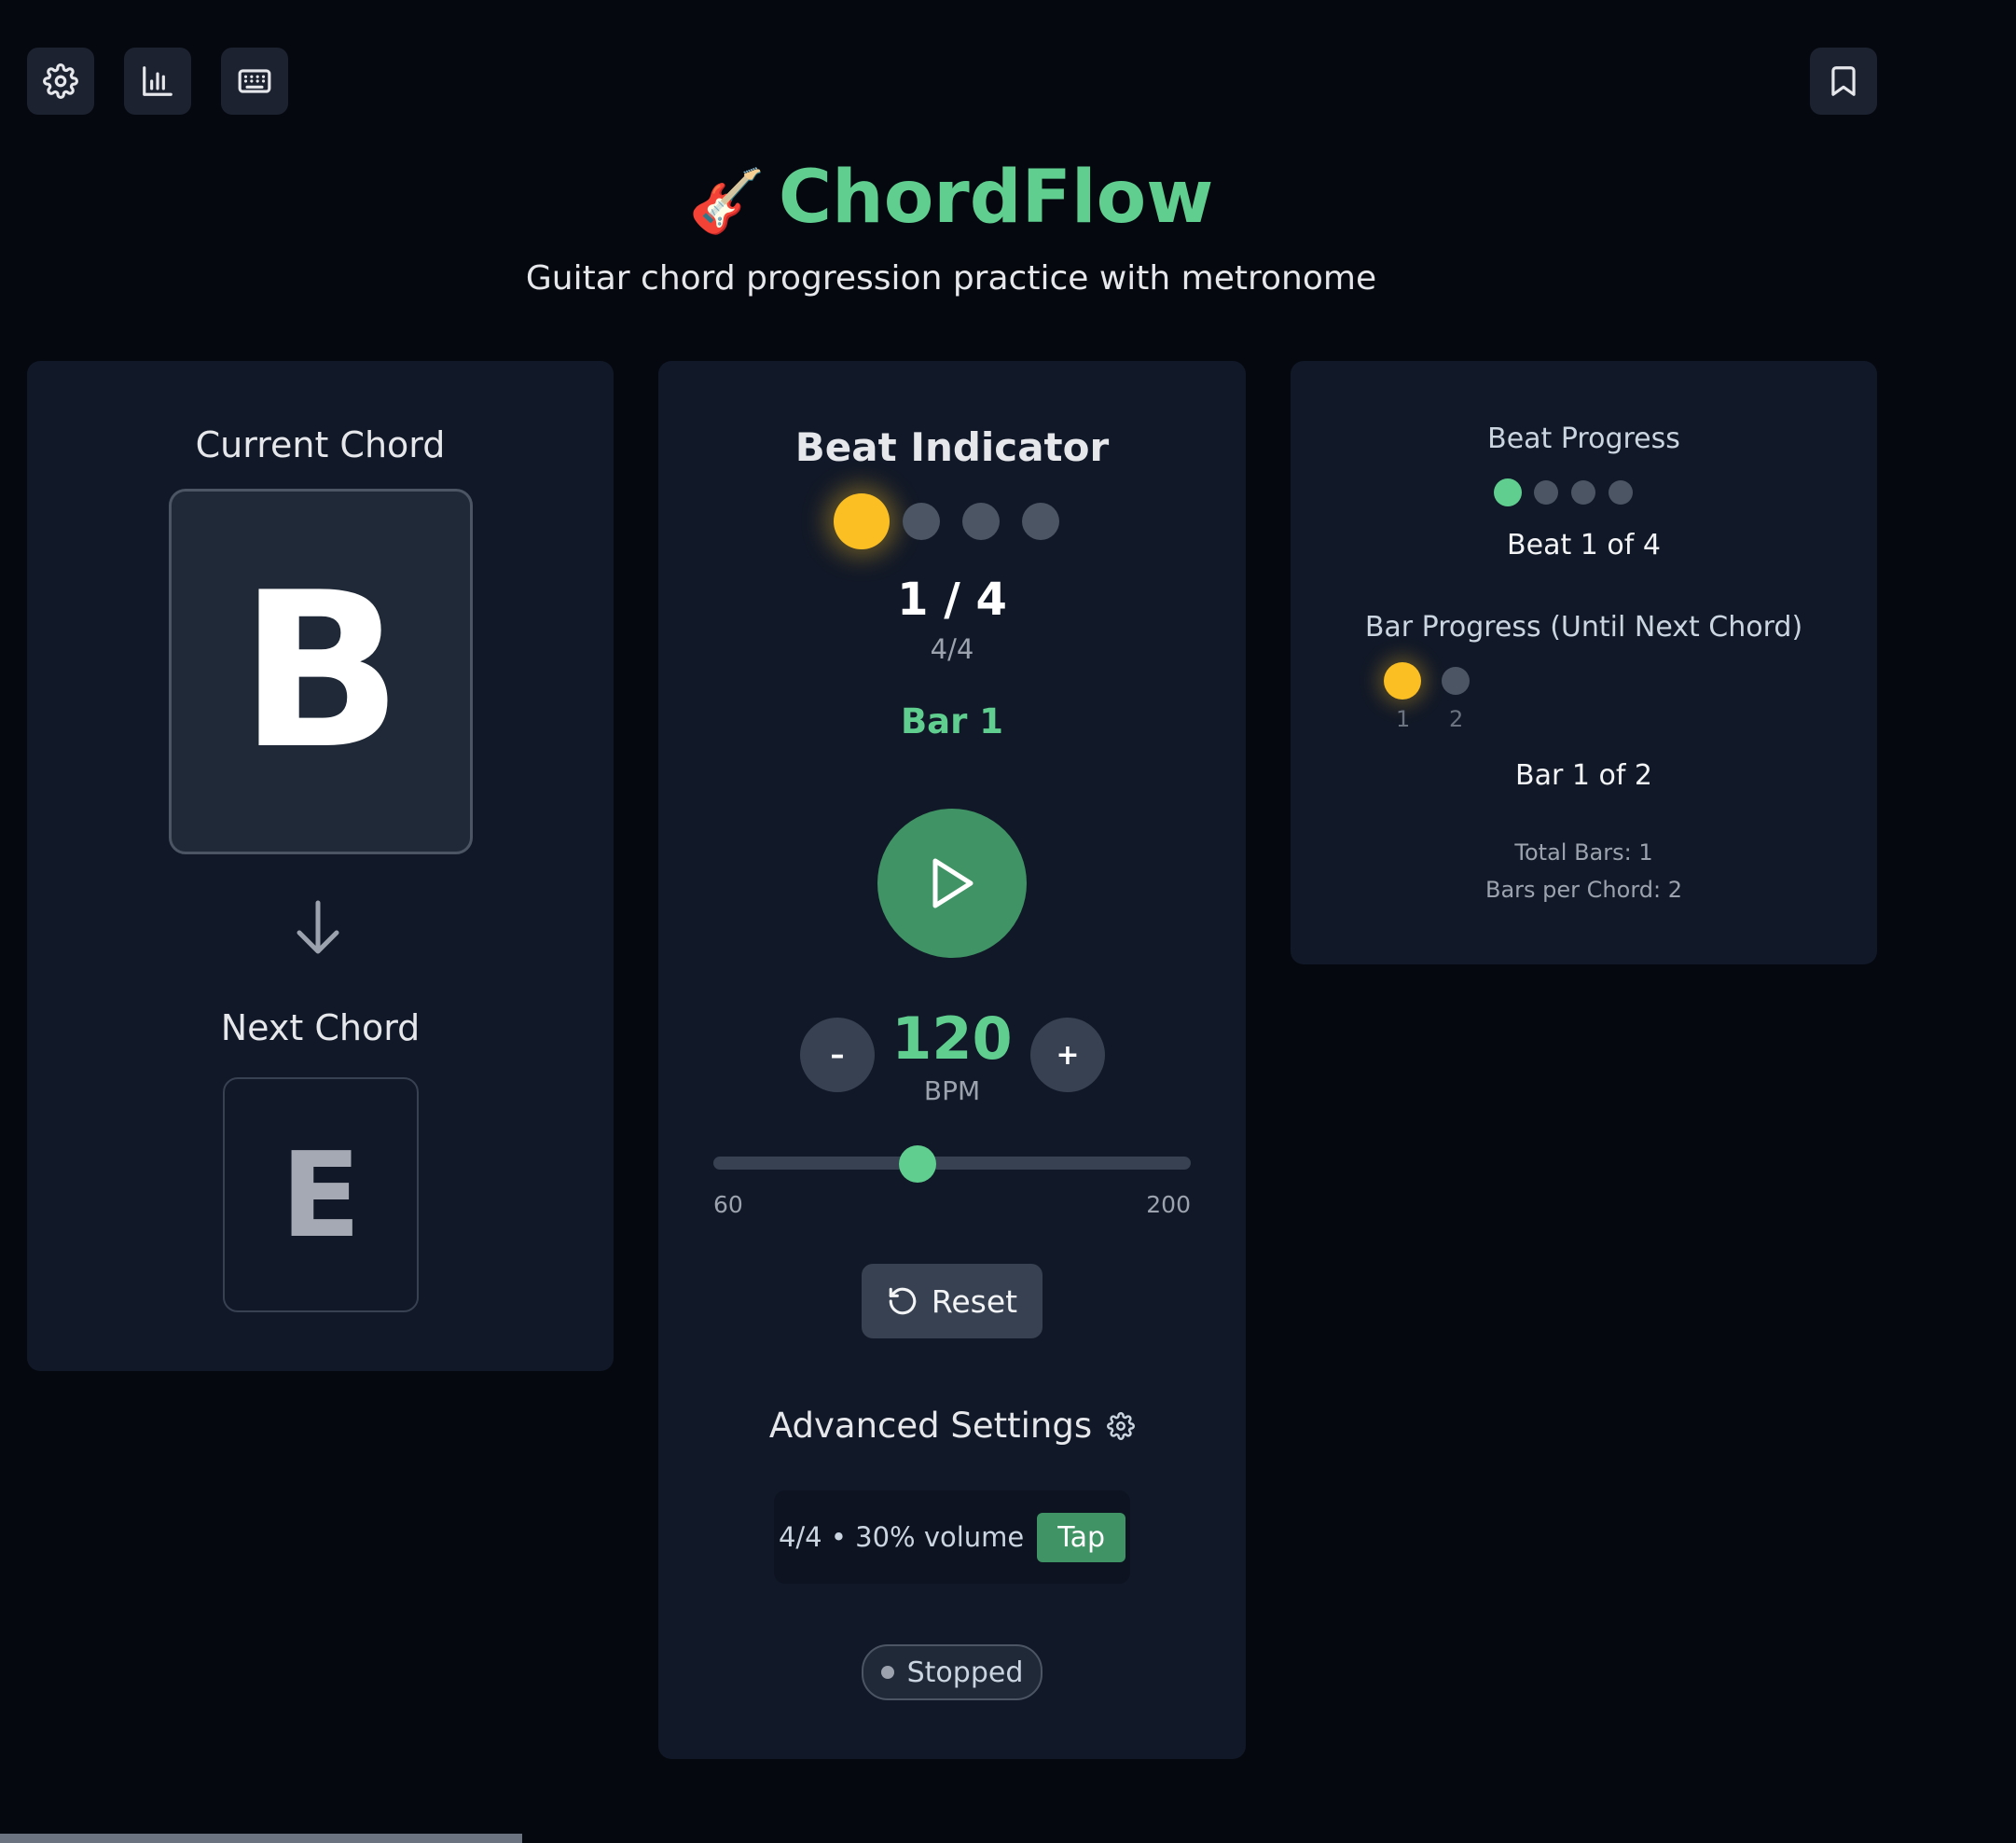  Describe the element at coordinates (1168, 1204) in the screenshot. I see `tempo-max-label: 200` at that location.